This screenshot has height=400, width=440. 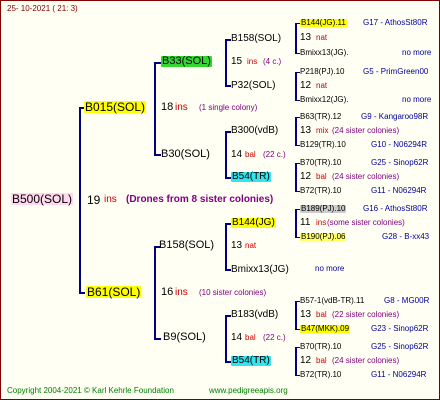 I want to click on g4-info: G9 - Kangaroo98R, so click(x=395, y=116).